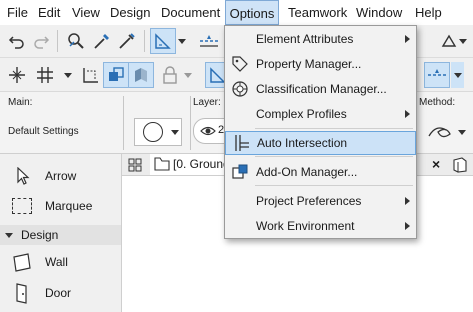  I want to click on method-label: Method:, so click(437, 102).